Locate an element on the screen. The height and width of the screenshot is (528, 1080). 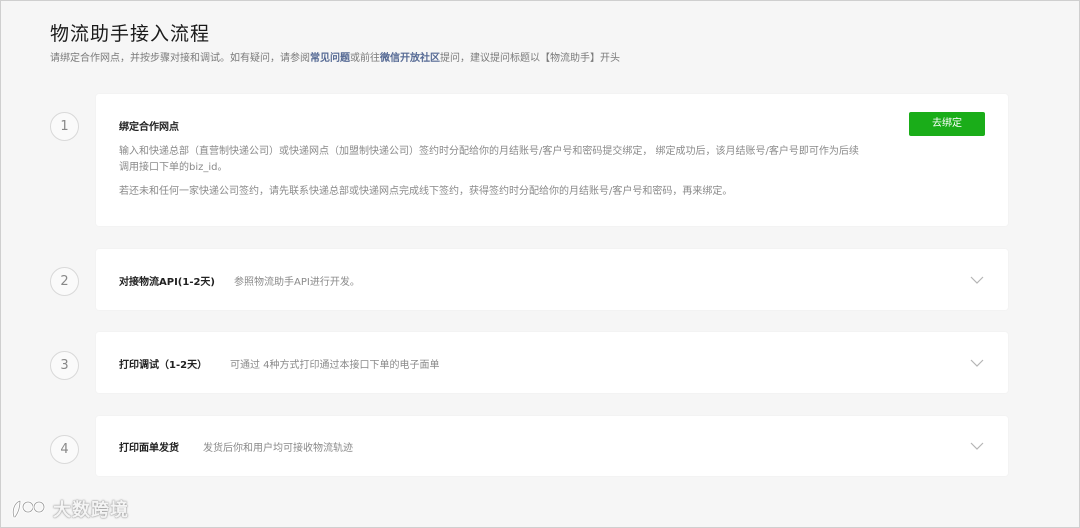
step-desc-3: 可通过 4种方式打印通过本接口下单的电子面单 is located at coordinates (335, 365).